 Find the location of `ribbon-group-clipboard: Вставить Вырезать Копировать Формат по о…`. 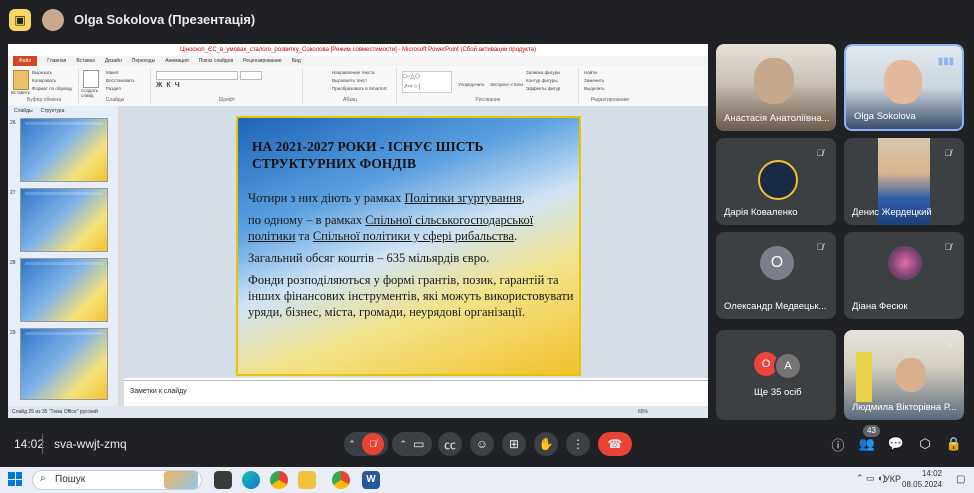

ribbon-group-clipboard: Вставить Вырезать Копировать Формат по о… is located at coordinates (44, 86).